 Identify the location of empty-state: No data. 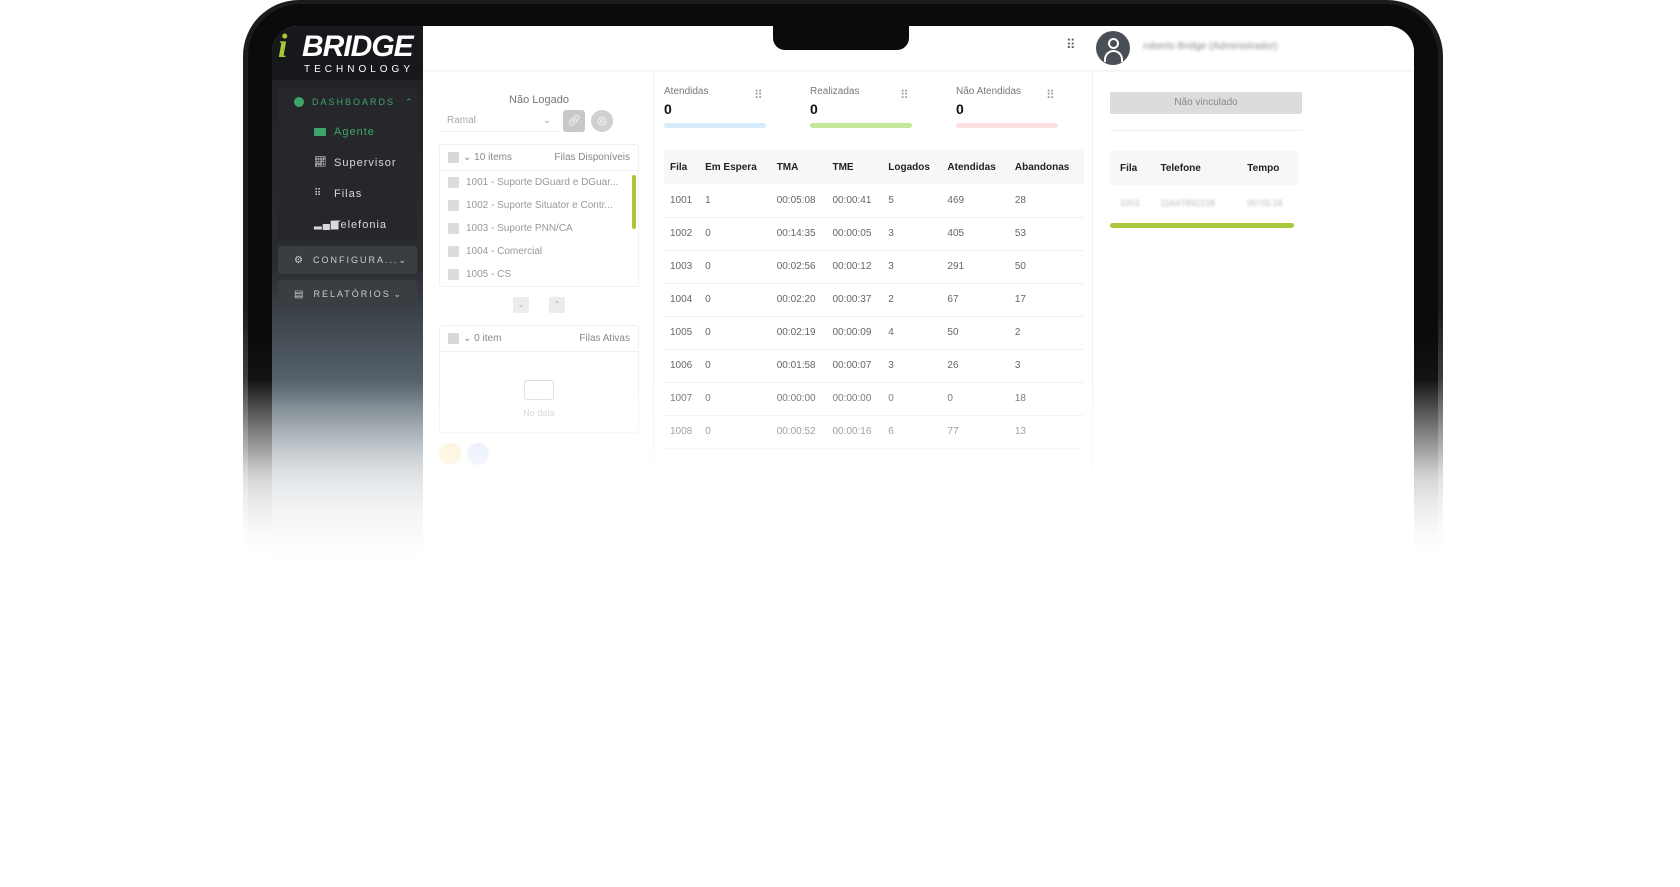
(539, 392).